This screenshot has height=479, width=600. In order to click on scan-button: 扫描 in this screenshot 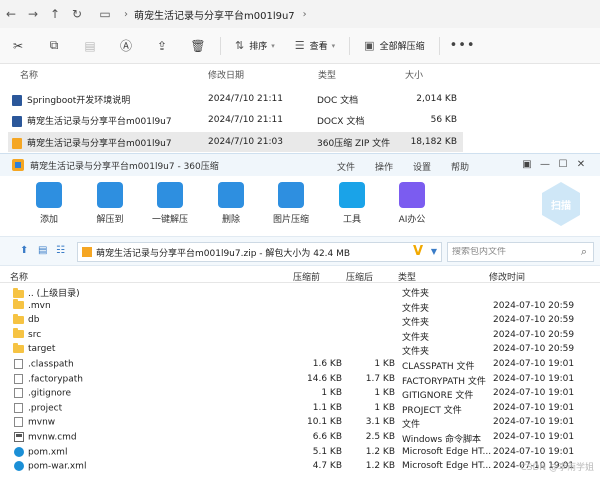, I will do `click(561, 204)`.